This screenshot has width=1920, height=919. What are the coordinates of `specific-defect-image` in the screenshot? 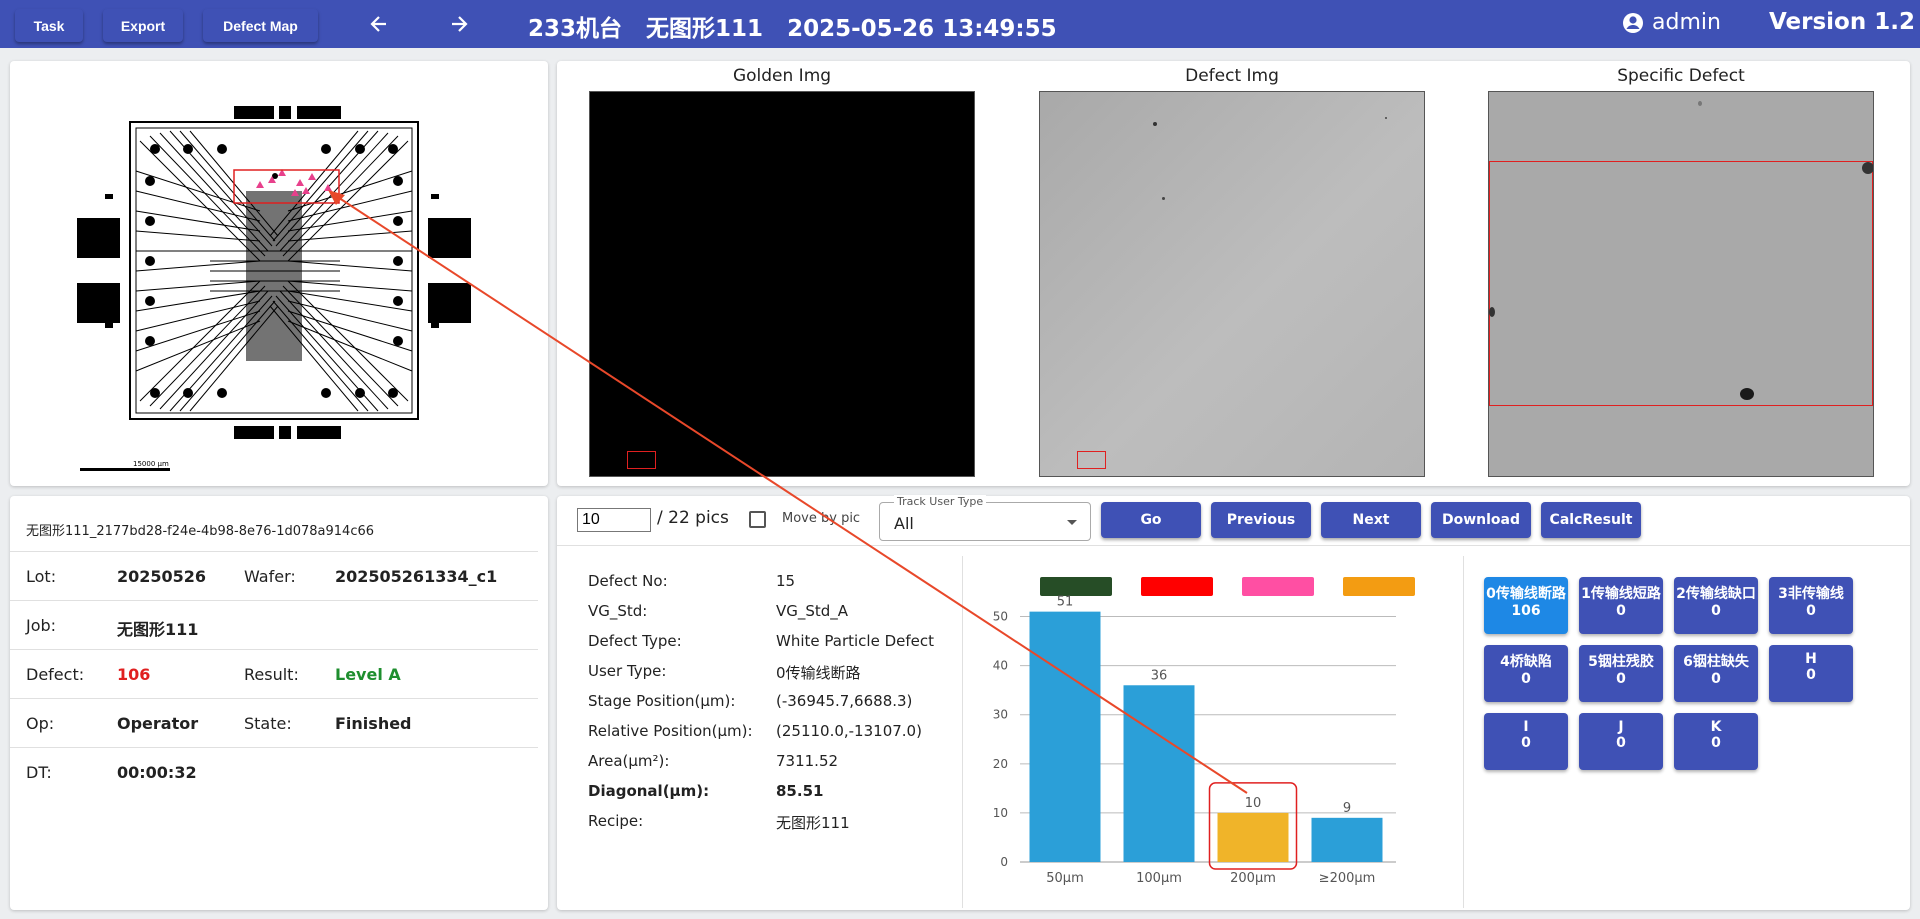 It's located at (1681, 284).